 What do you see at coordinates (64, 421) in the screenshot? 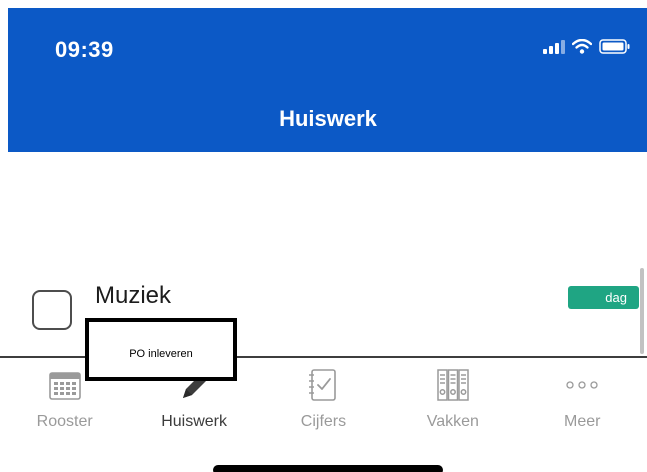
I see `tab-label: Rooster` at bounding box center [64, 421].